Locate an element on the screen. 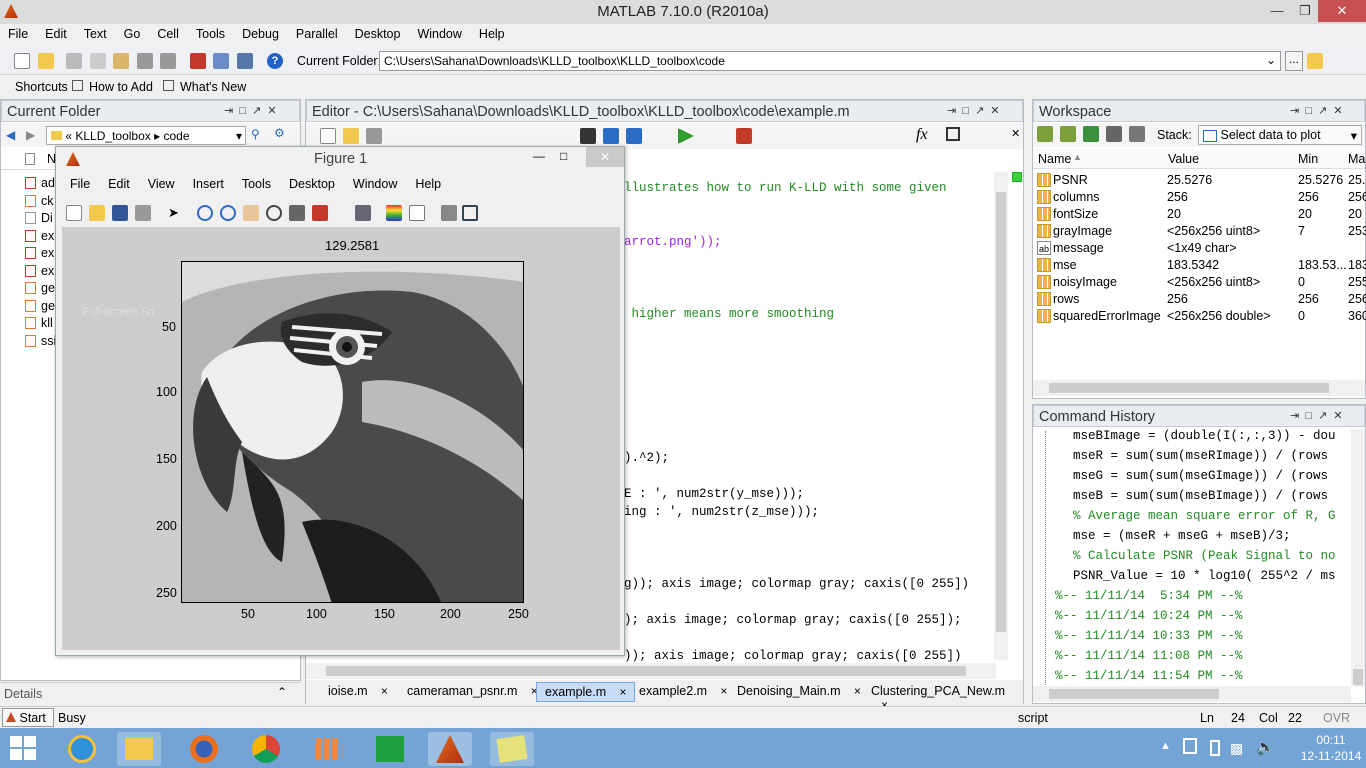 The image size is (1366, 768). menu-file: File is located at coordinates (18, 32).